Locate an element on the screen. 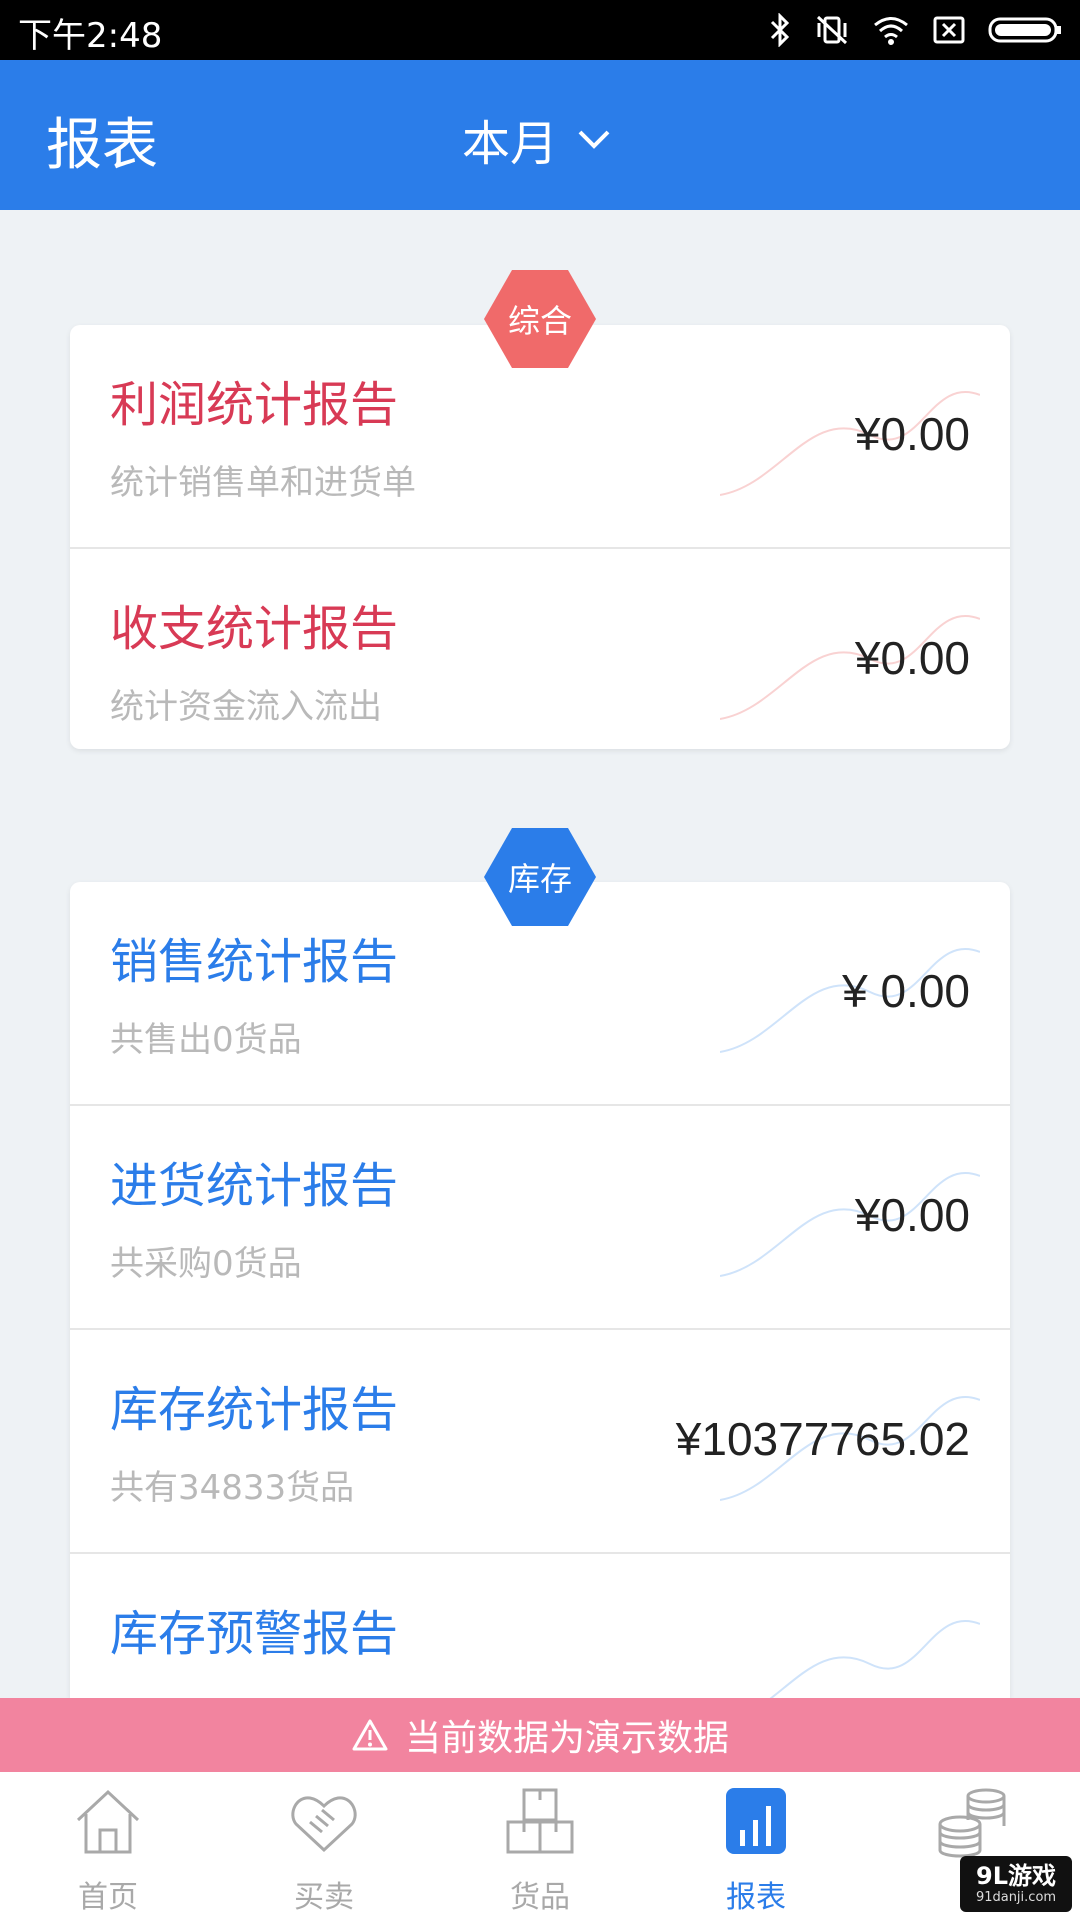 The width and height of the screenshot is (1080, 1920). report-amount: ¥ 0.00 is located at coordinates (906, 991).